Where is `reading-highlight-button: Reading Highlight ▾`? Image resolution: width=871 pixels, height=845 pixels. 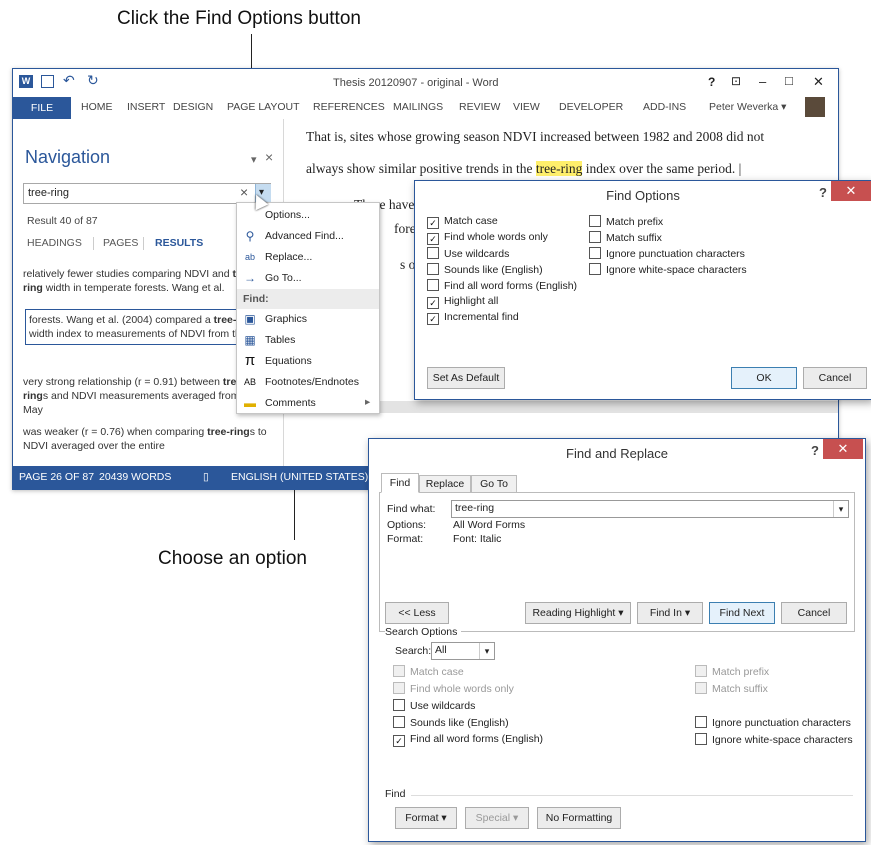
reading-highlight-button: Reading Highlight ▾ is located at coordinates (578, 613).